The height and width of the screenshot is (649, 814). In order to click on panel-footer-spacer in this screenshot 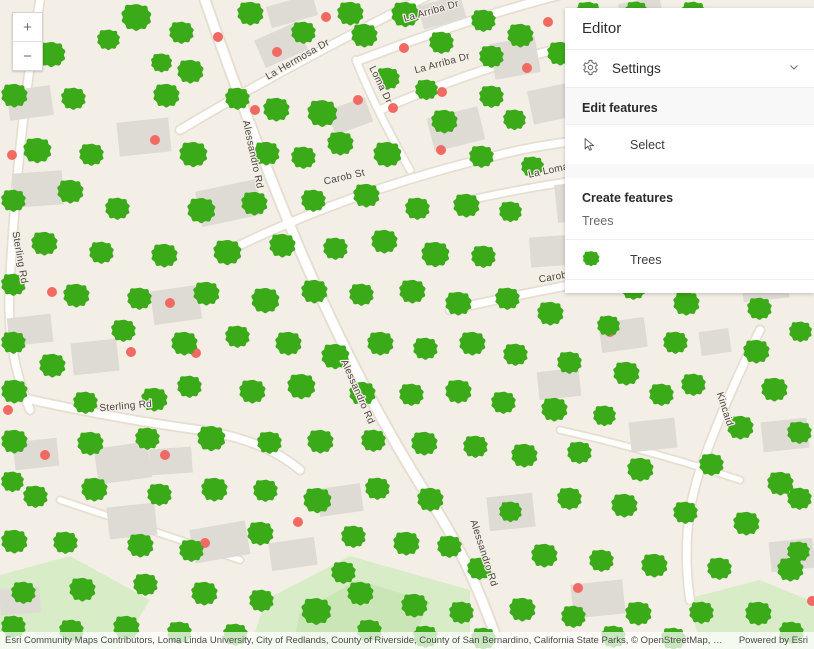, I will do `click(689, 286)`.